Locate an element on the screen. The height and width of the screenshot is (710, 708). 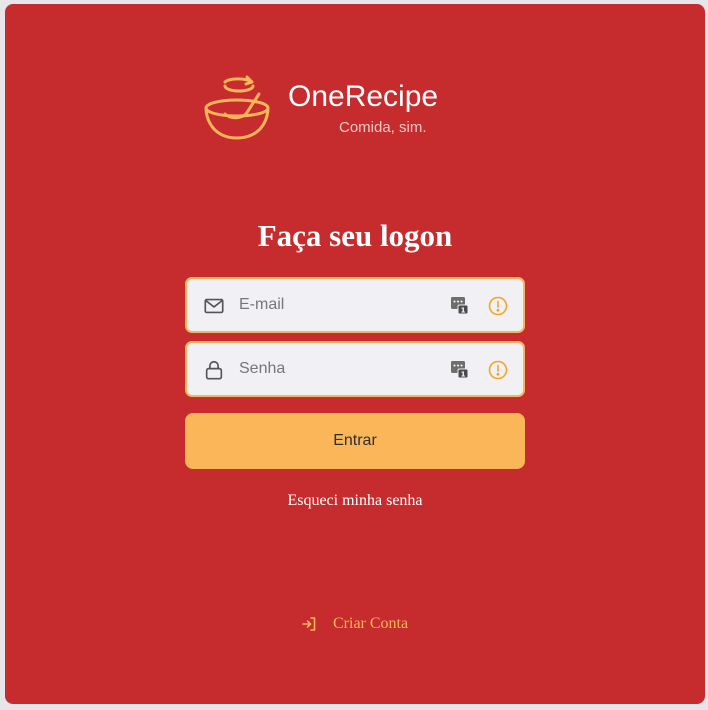
create-account-link: Criar Conta is located at coordinates (354, 624).